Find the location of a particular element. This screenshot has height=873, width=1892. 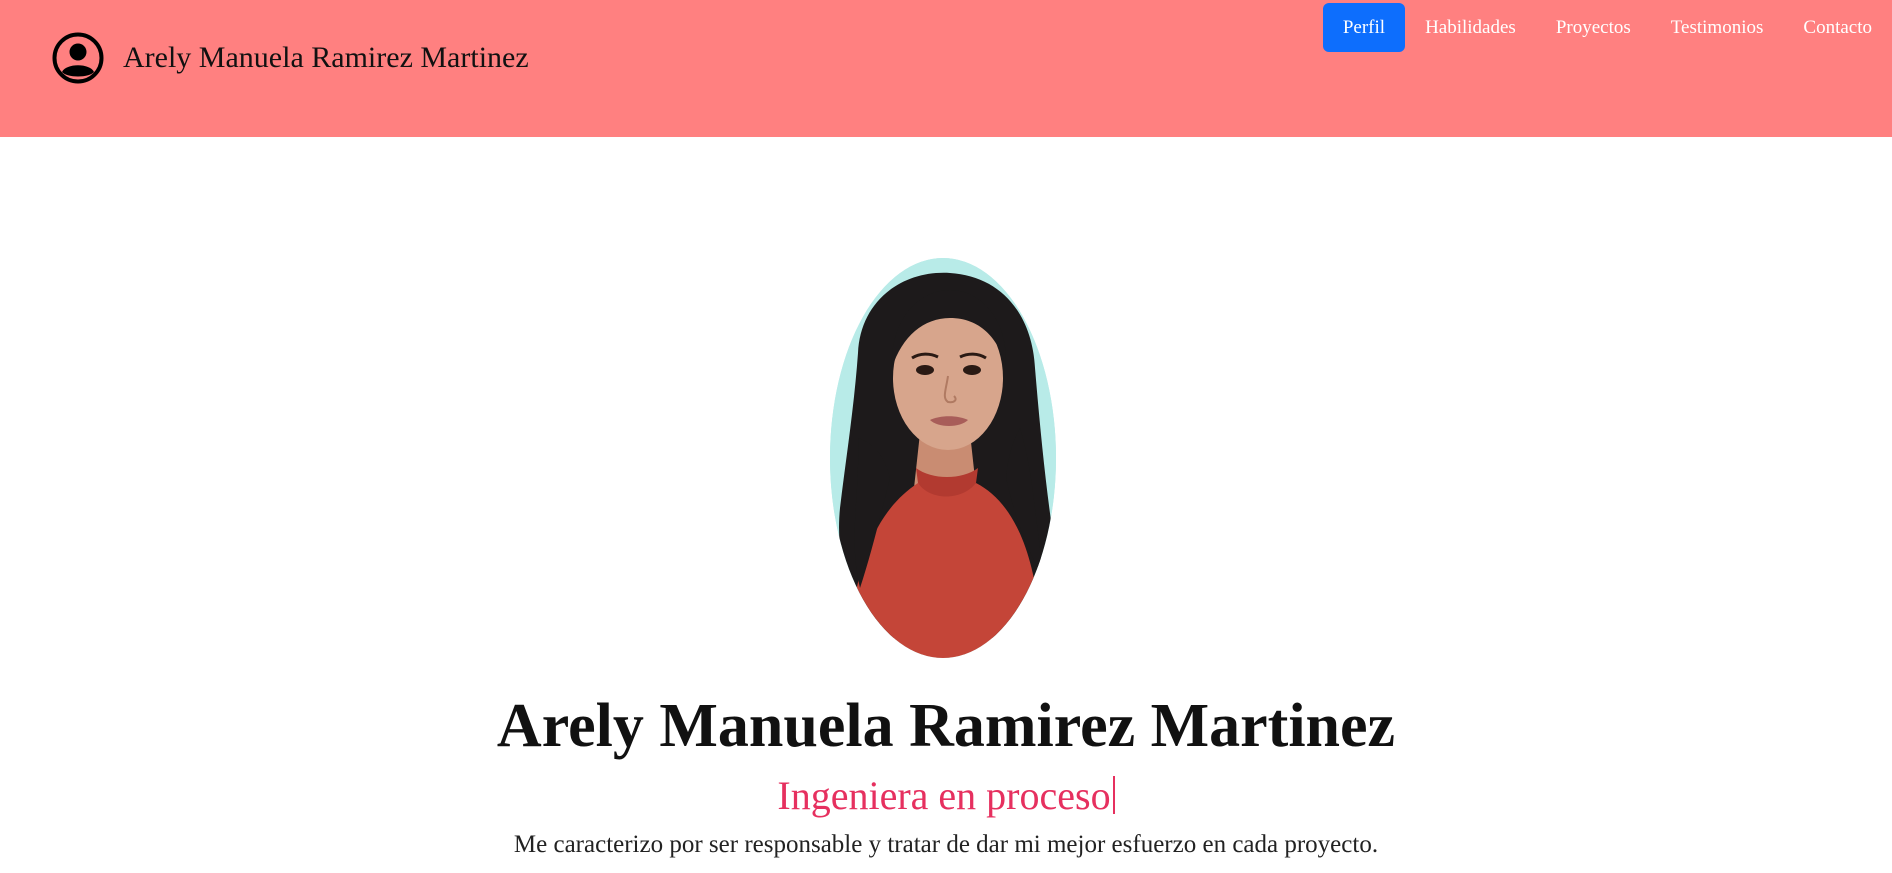

nav-link-perfil: Perfil is located at coordinates (1364, 27).